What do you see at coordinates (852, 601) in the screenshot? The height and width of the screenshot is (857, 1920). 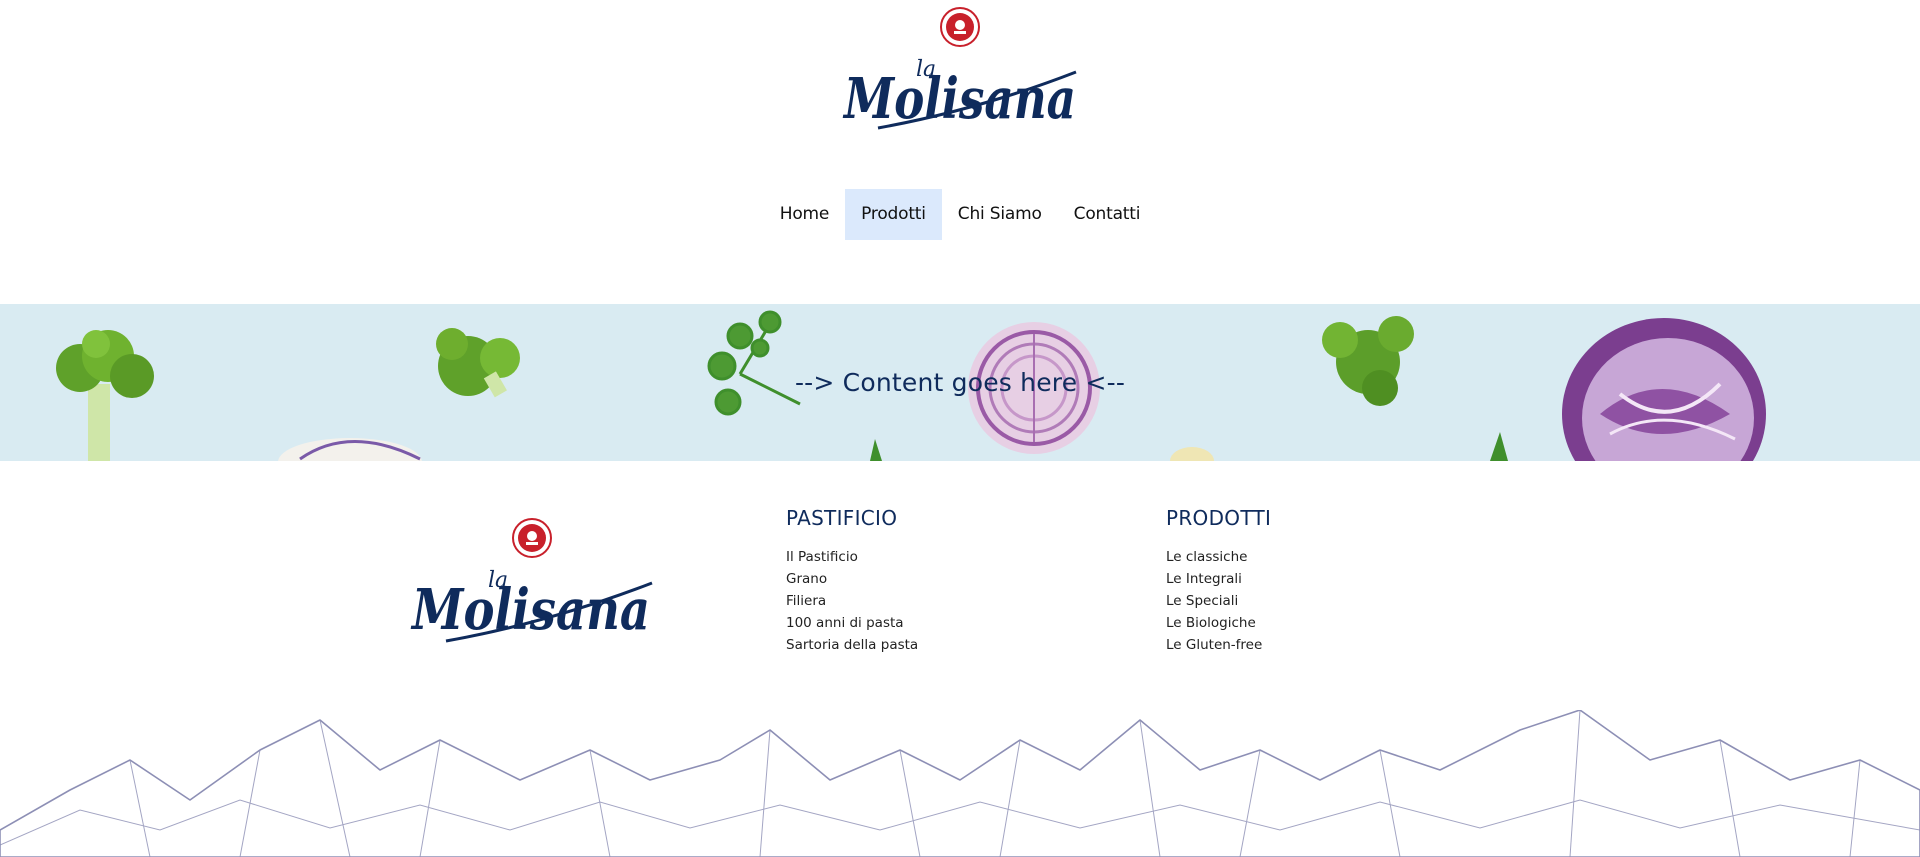 I see `footer-link: Filiera` at bounding box center [852, 601].